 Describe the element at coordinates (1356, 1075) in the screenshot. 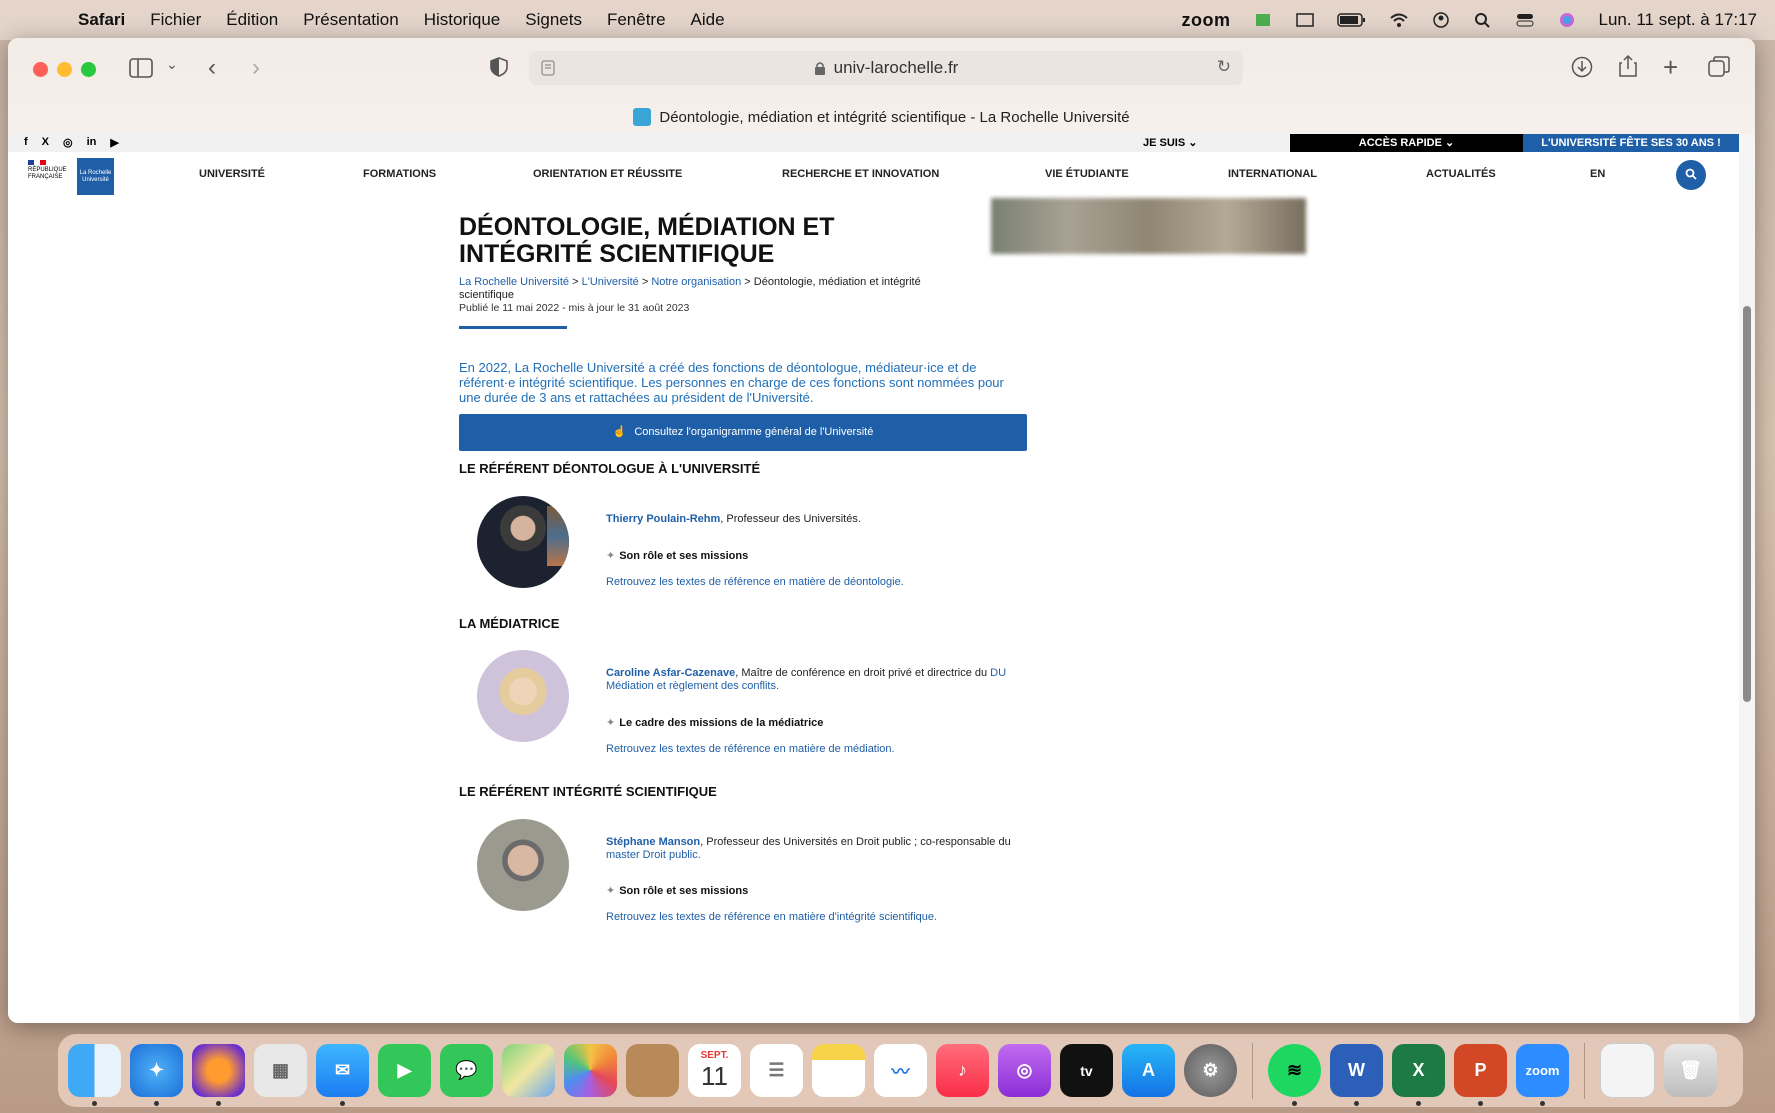

I see `word-icon: W` at that location.